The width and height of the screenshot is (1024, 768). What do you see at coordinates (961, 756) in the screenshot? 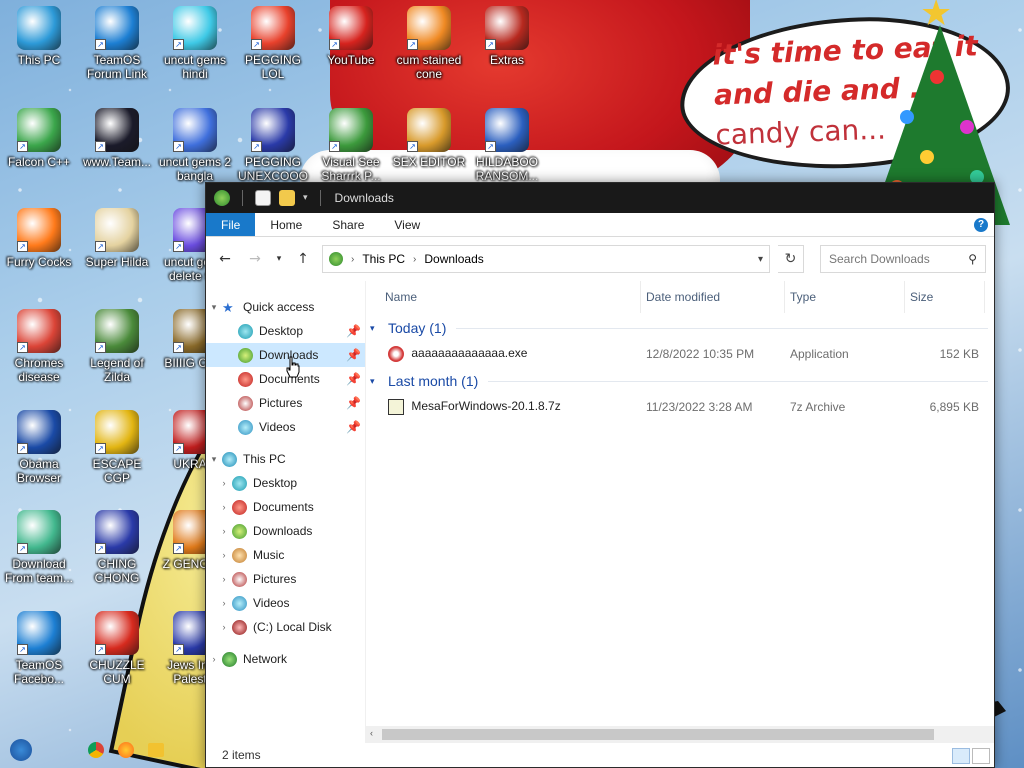
I see `details-view-icon` at bounding box center [961, 756].